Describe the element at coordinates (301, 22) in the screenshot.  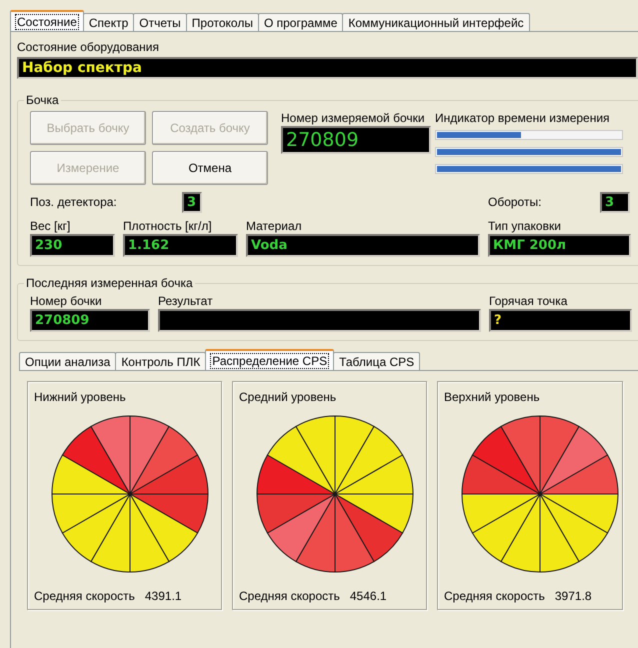
I see `tab: О программе` at that location.